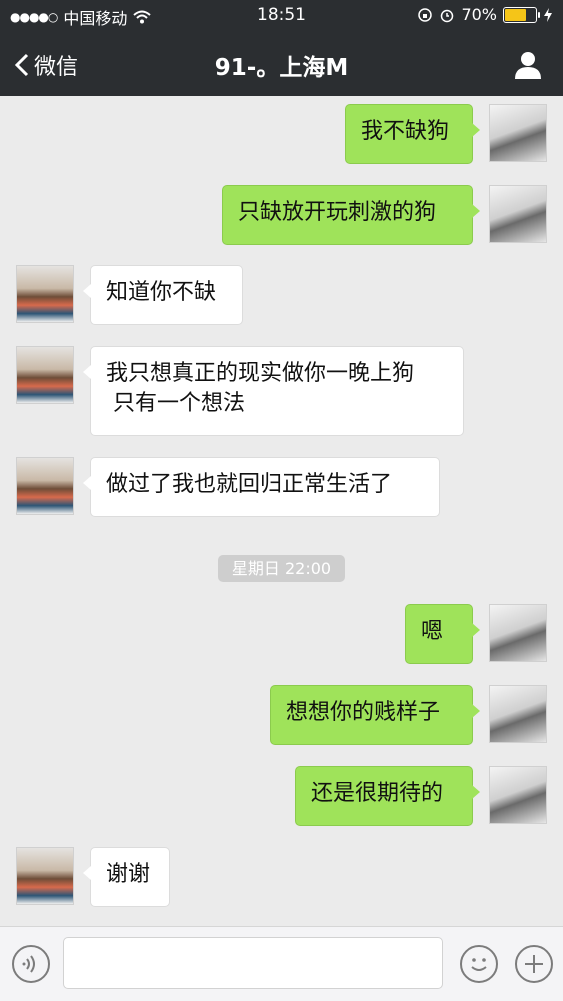  What do you see at coordinates (126, 877) in the screenshot?
I see `message-bubble: 谢谢` at bounding box center [126, 877].